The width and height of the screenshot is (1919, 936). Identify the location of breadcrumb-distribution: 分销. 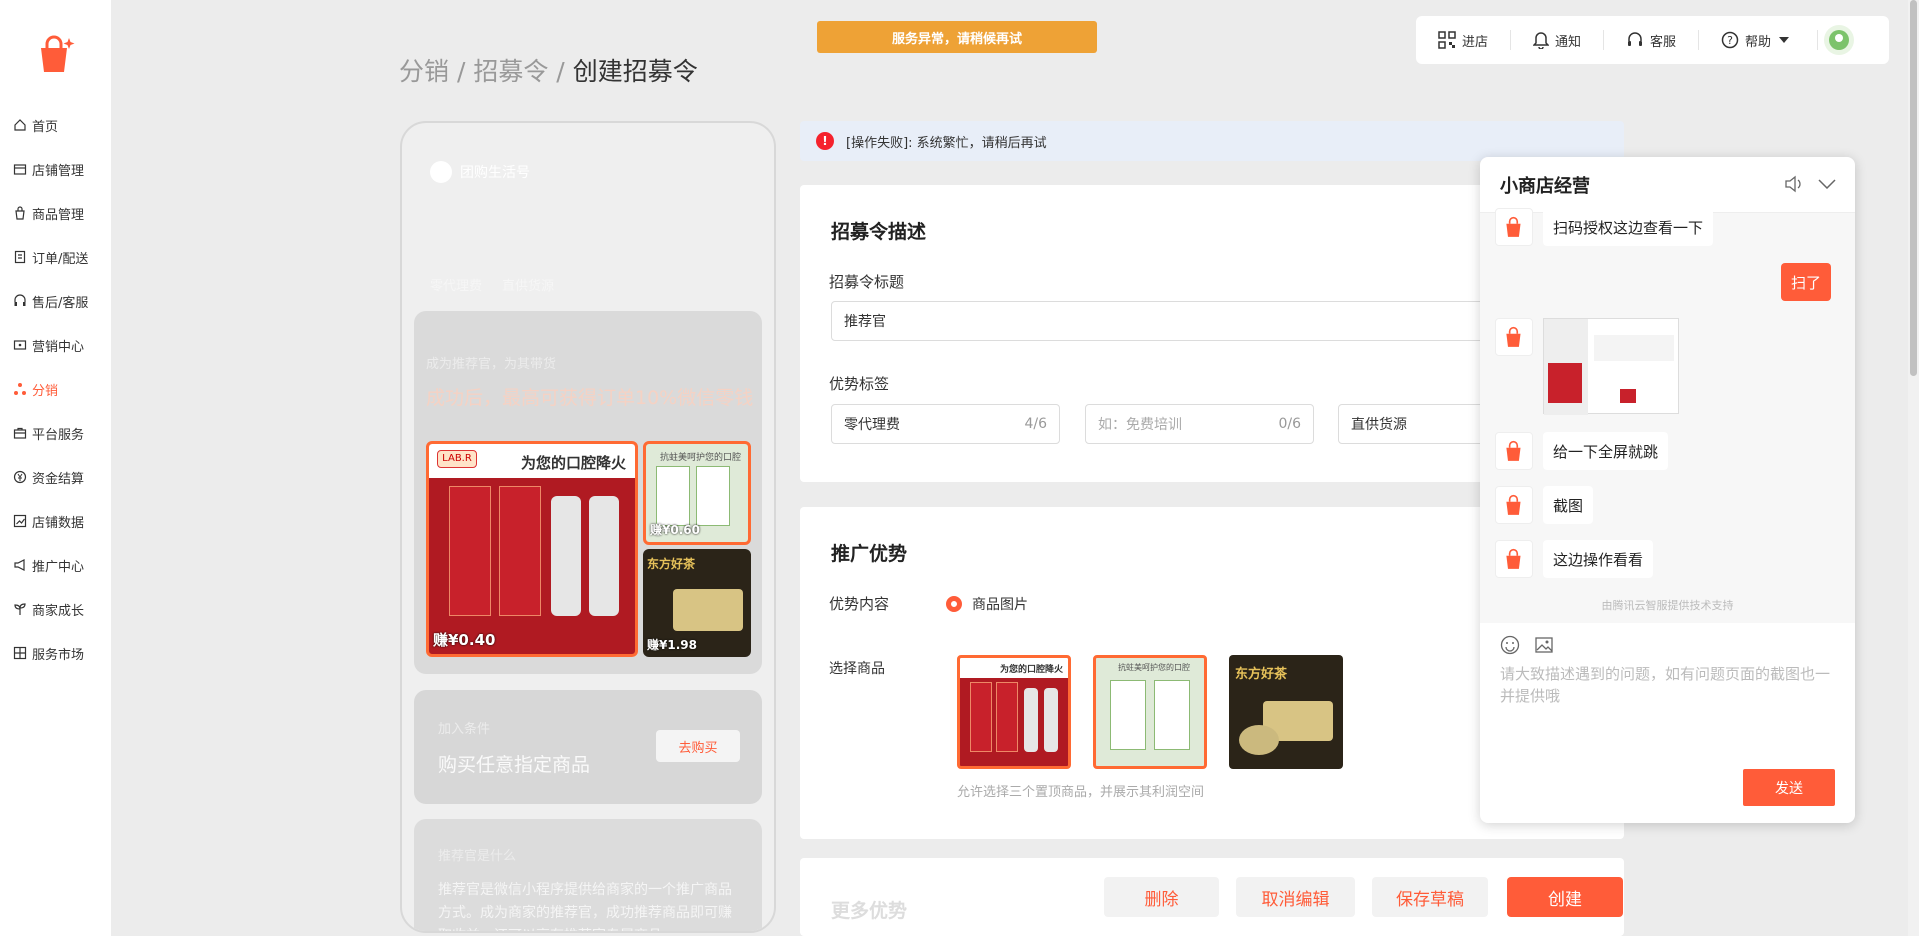
(424, 71).